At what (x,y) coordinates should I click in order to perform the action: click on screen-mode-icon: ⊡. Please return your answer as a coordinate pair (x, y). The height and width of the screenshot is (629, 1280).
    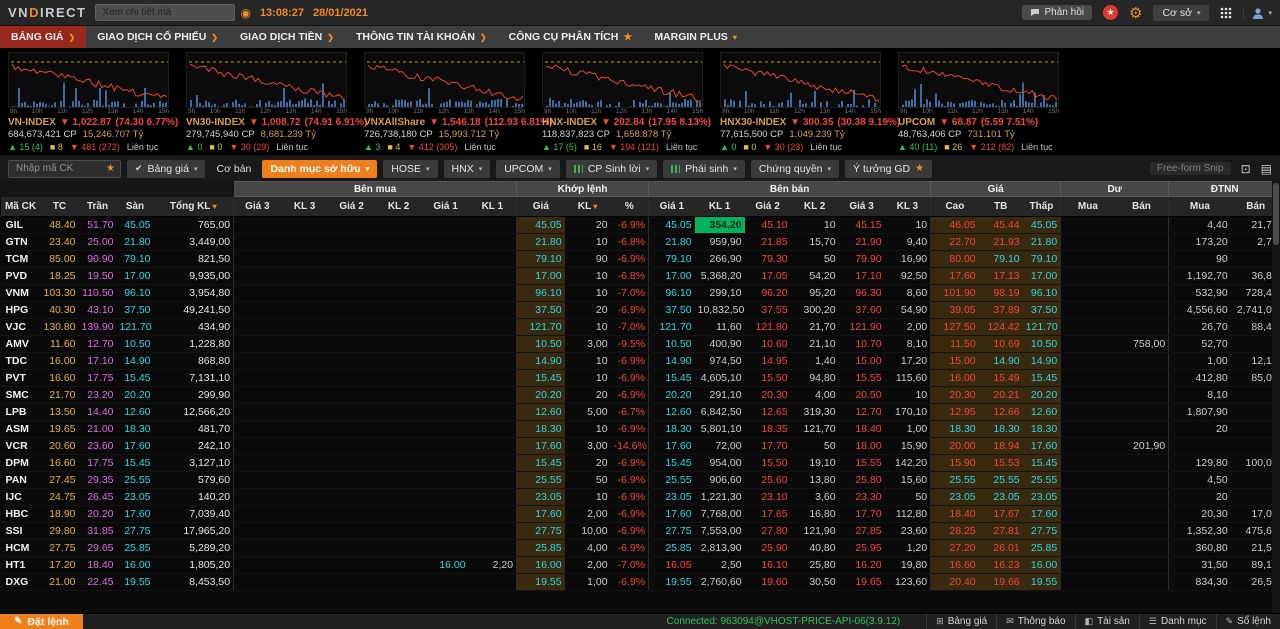
    Looking at the image, I should click on (1246, 169).